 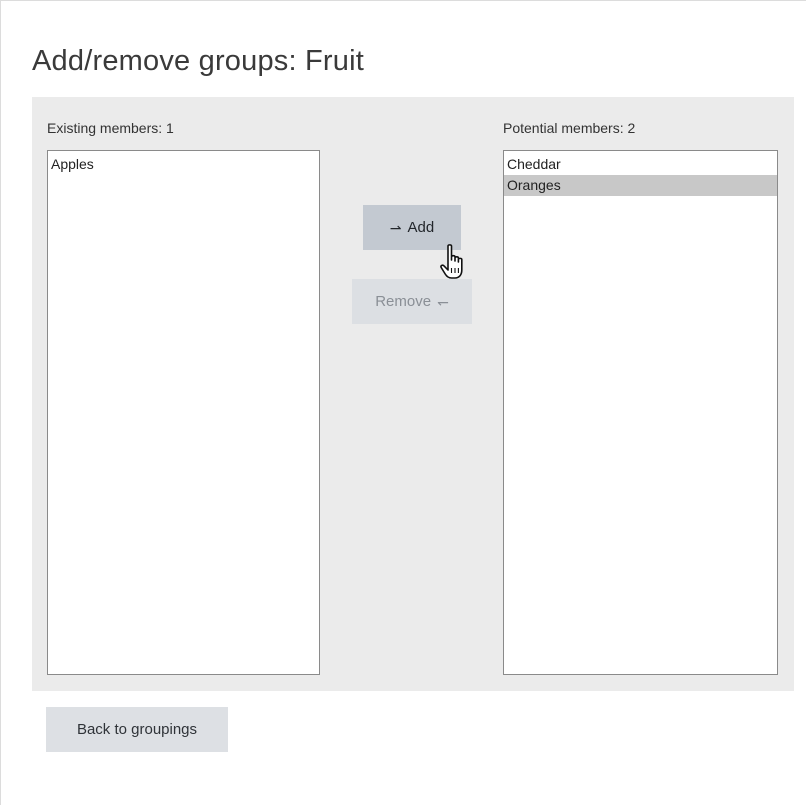 What do you see at coordinates (198, 61) in the screenshot?
I see `page-title: Add/remove groups: Fruit` at bounding box center [198, 61].